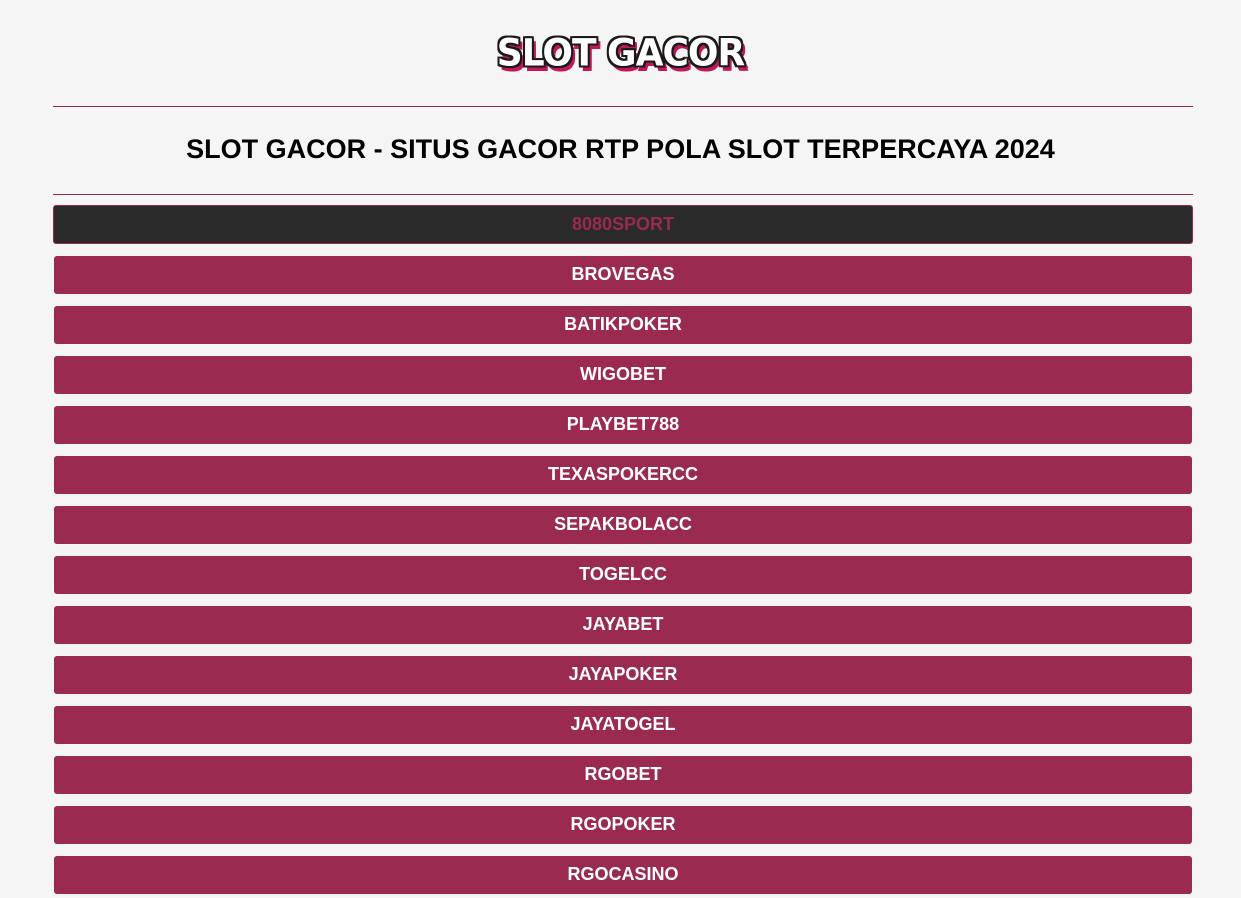  Describe the element at coordinates (623, 875) in the screenshot. I see `link-button-rgocasino: RGOCASINO` at that location.